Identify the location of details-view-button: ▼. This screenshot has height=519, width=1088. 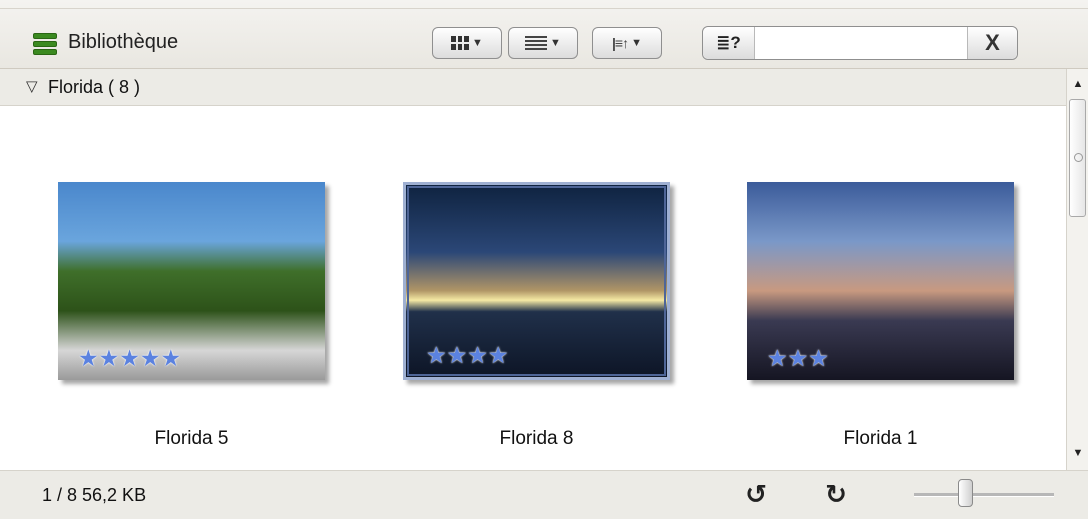
(543, 43).